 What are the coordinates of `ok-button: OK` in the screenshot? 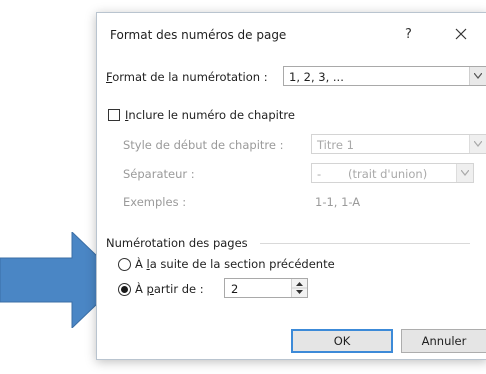 It's located at (342, 341).